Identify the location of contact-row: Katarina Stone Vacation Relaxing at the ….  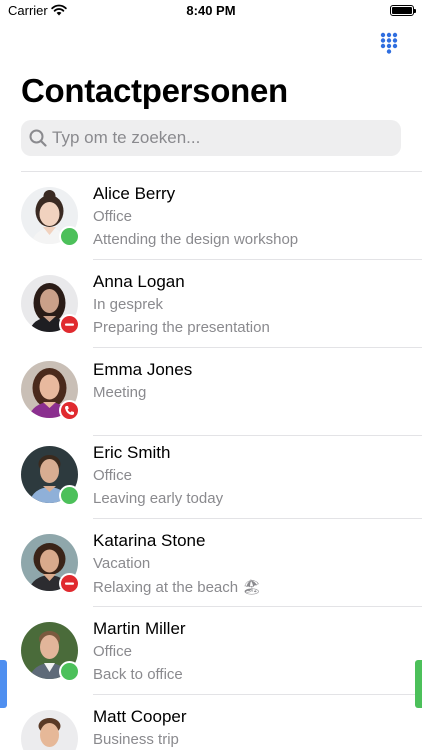
(211, 563).